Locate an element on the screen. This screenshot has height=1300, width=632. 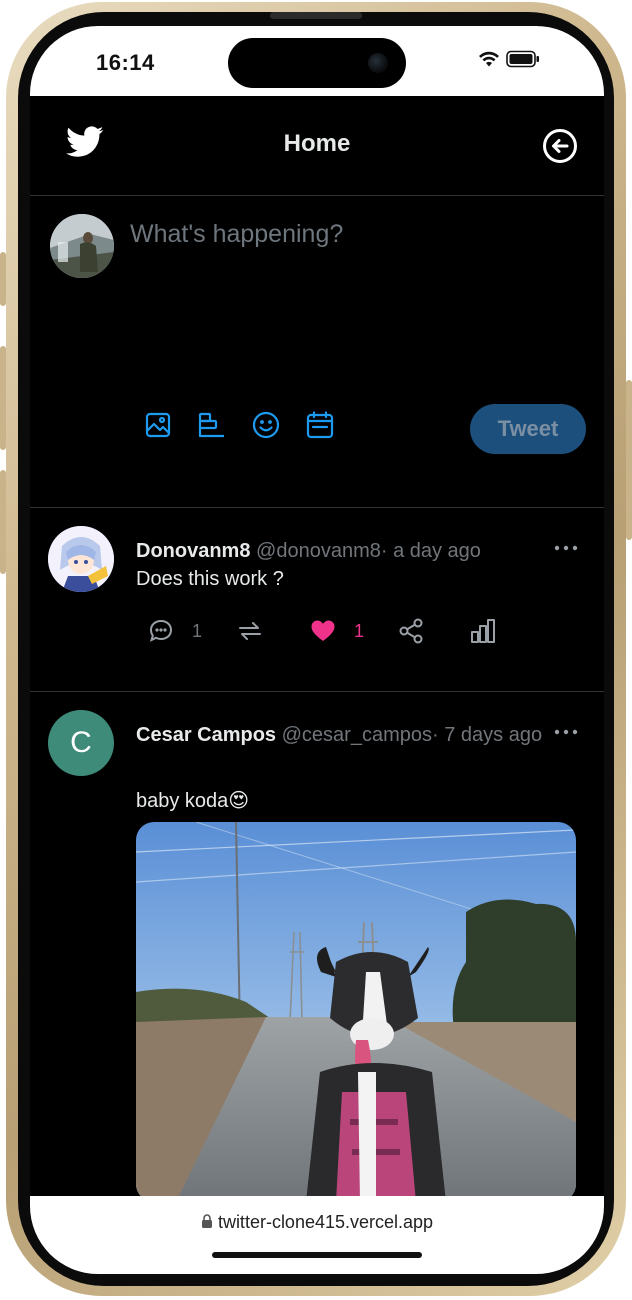
emoji-icon is located at coordinates (266, 425).